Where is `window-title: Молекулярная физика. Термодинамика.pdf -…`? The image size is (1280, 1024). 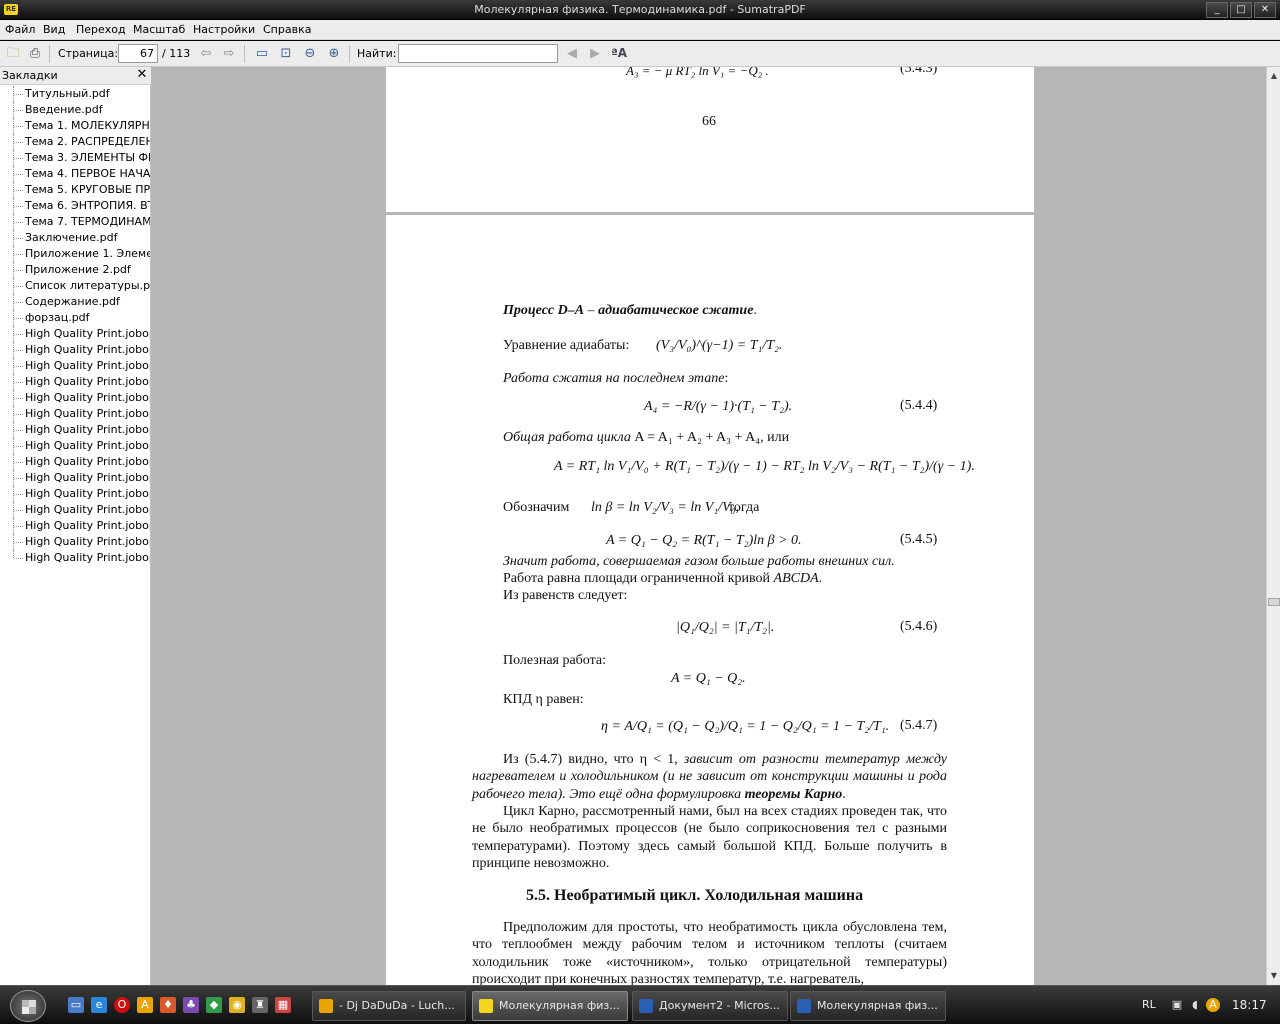
window-title: Молекулярная физика. Термодинамика.pdf -… is located at coordinates (640, 9).